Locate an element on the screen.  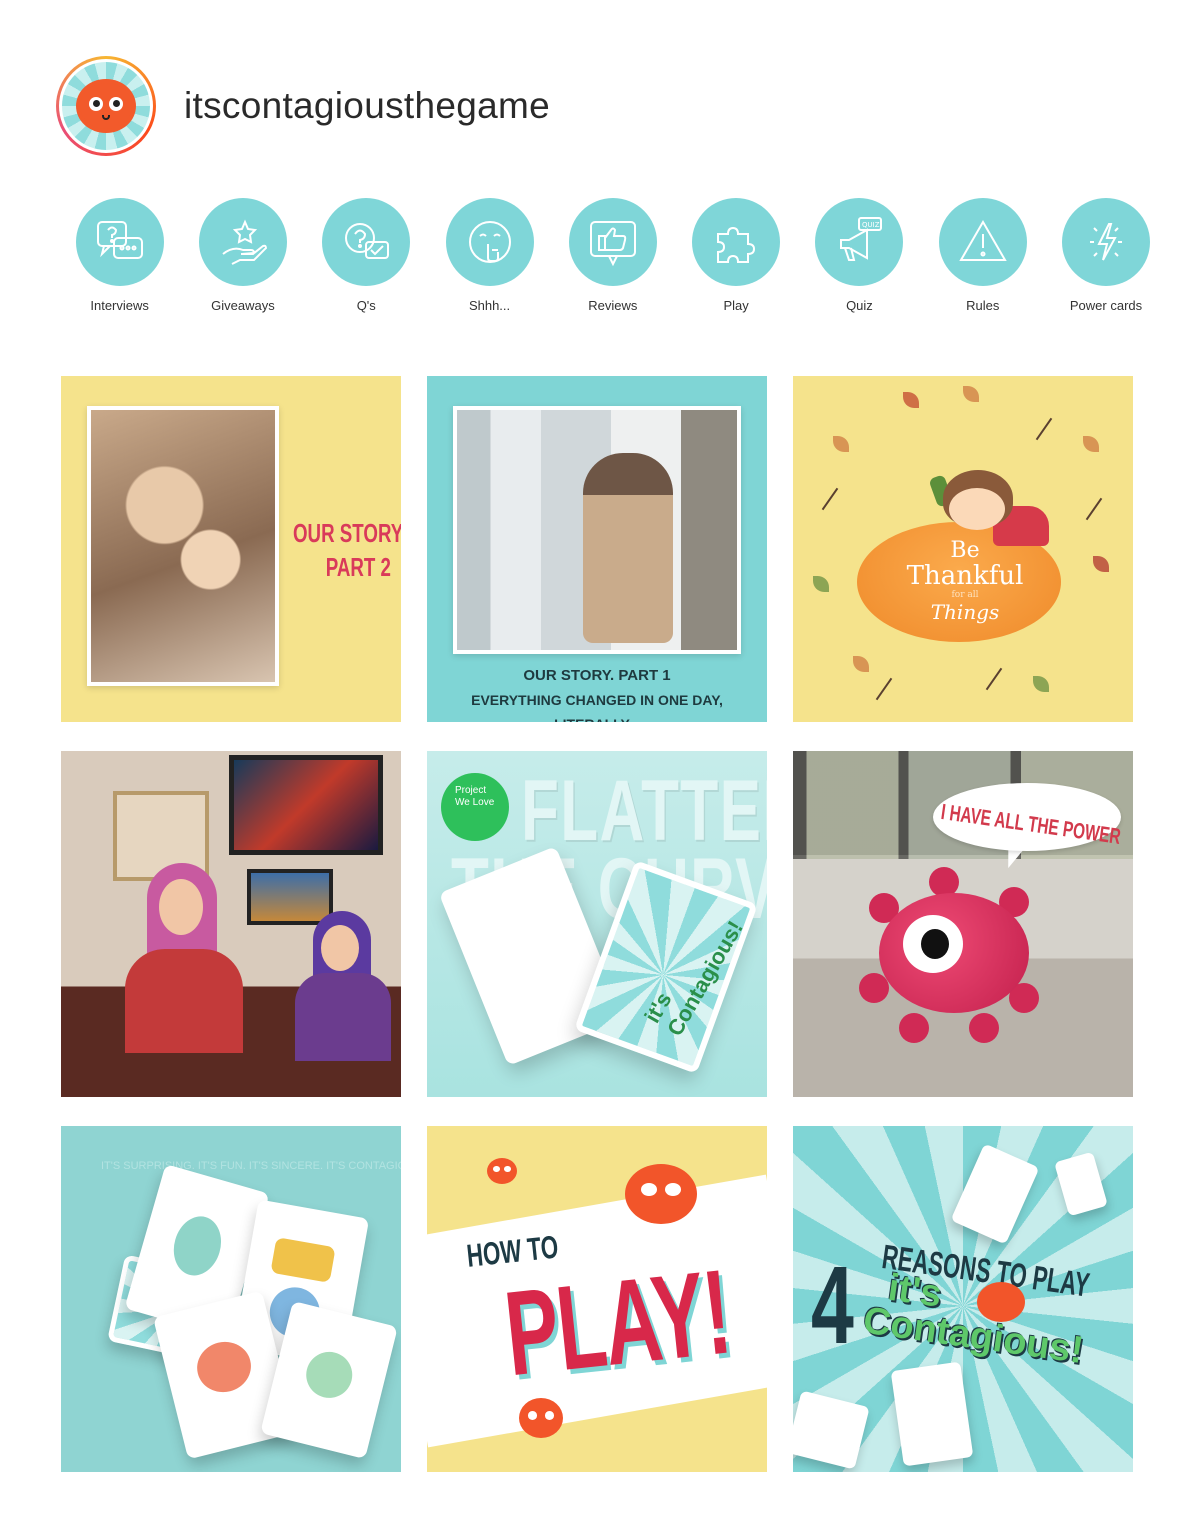
highlight-giveaways: Giveaways is located at coordinates (242, 255).